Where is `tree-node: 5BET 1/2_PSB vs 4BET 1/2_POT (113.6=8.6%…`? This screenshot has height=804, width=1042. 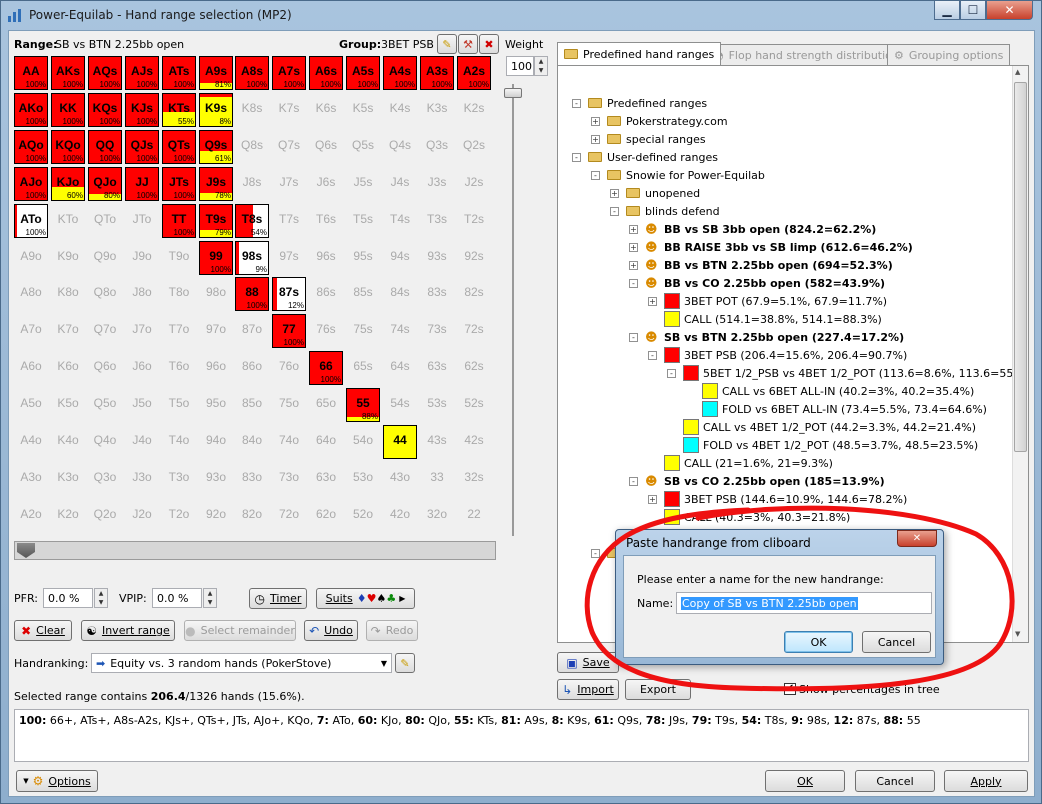 tree-node: 5BET 1/2_PSB vs 4BET 1/2_POT (113.6=8.6%… is located at coordinates (855, 373).